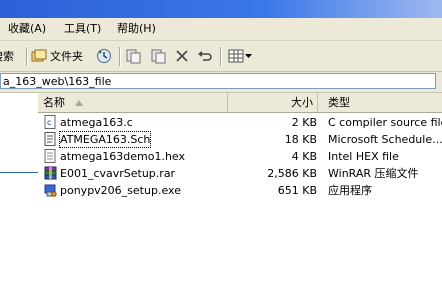 This screenshot has width=442, height=291. I want to click on undo-icon, so click(205, 56).